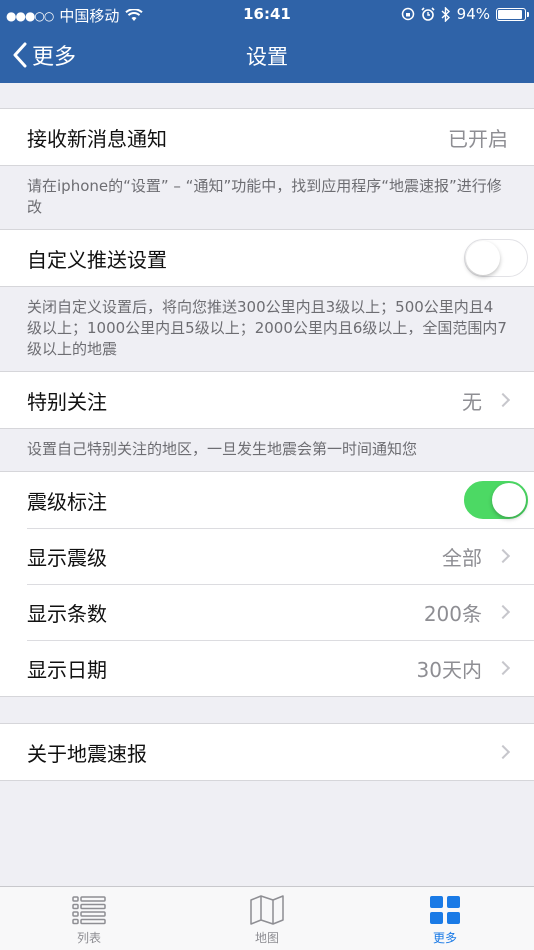  What do you see at coordinates (428, 14) in the screenshot?
I see `alarm-icon` at bounding box center [428, 14].